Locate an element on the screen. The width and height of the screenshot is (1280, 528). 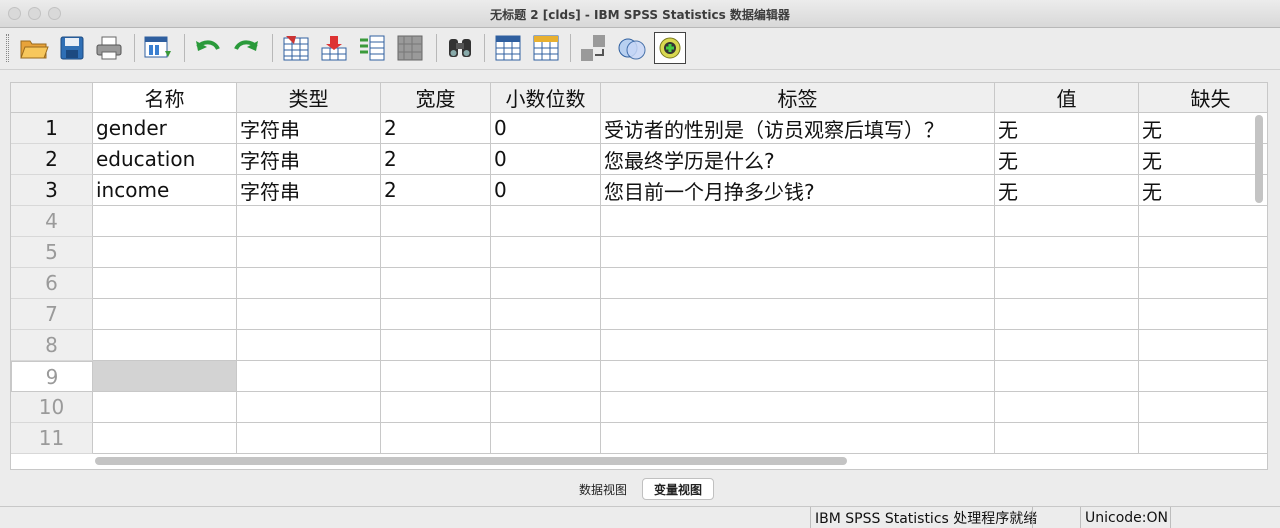
weight-cases-icon is located at coordinates (632, 48).